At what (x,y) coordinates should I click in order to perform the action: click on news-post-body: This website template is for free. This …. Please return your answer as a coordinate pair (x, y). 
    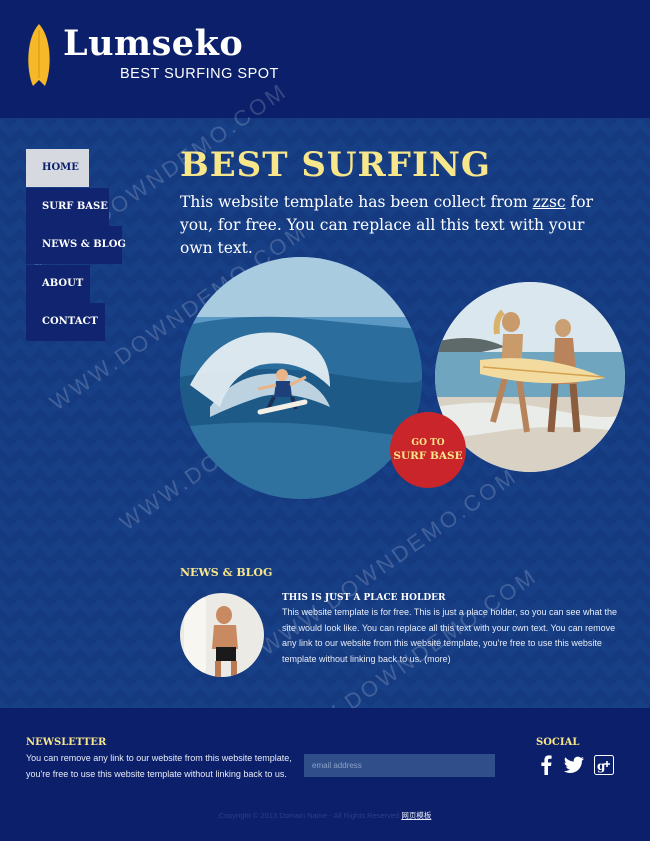
    Looking at the image, I should click on (454, 636).